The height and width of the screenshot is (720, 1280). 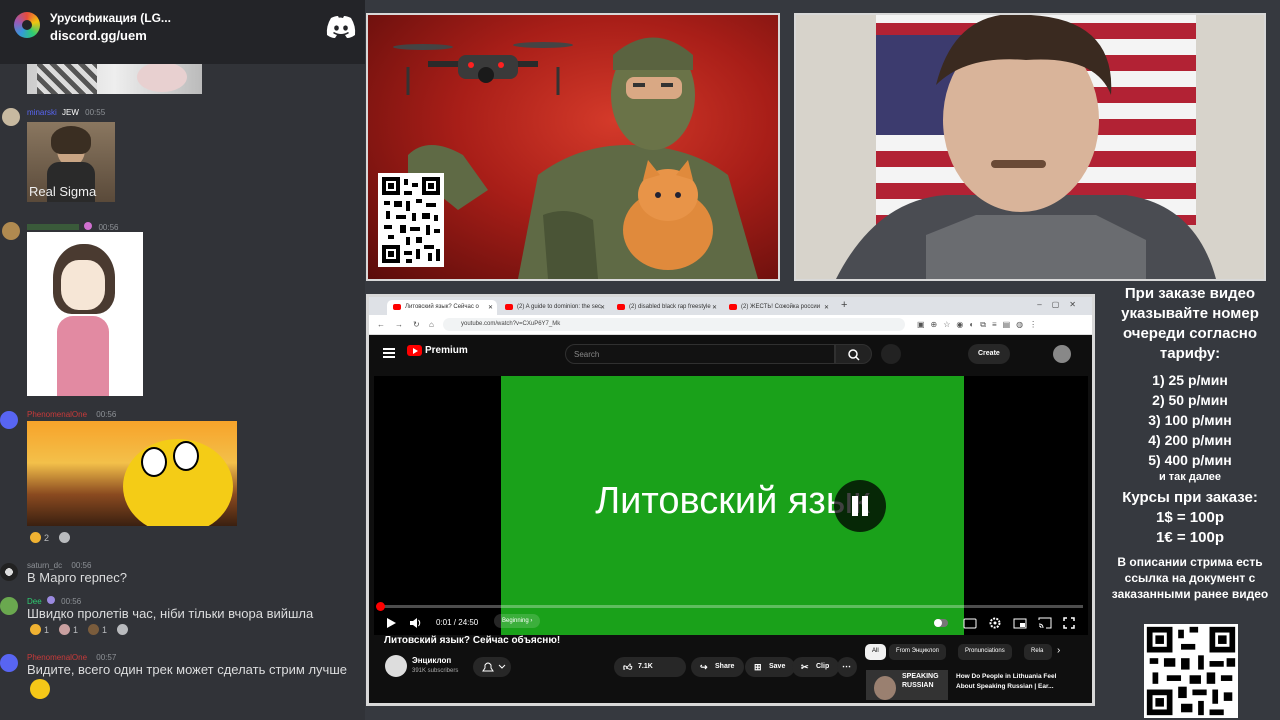 I want to click on price-tier: 5) 400 р/мин, so click(x=1190, y=460).